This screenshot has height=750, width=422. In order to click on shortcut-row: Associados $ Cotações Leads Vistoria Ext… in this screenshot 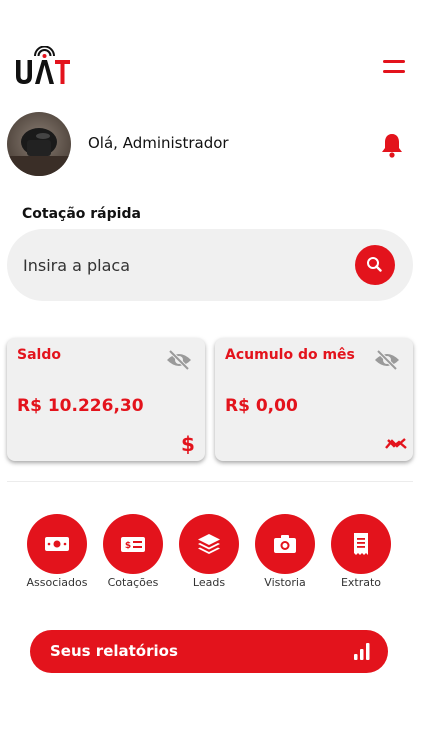, I will do `click(211, 552)`.